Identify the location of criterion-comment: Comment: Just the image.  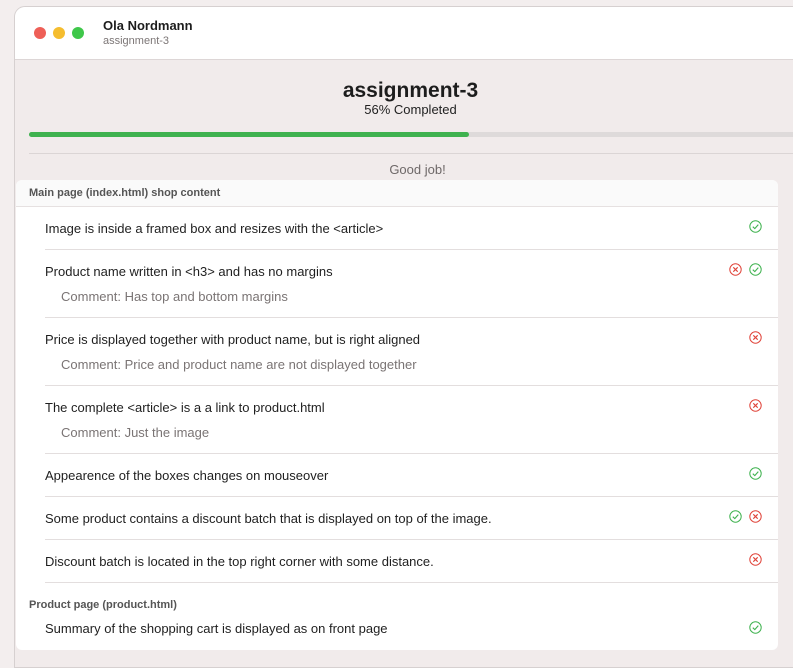
(135, 432).